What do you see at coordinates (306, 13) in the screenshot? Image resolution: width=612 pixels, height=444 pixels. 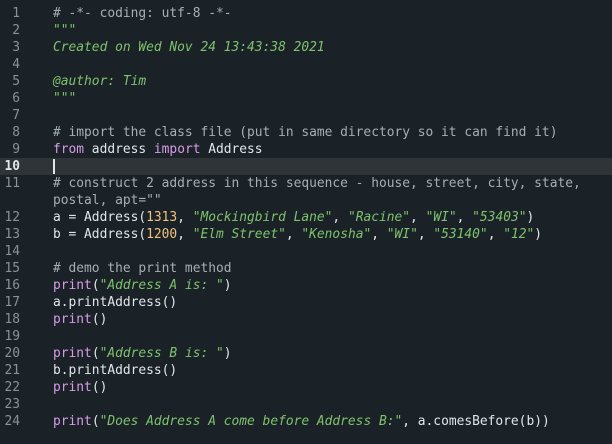 I see `code-line: 1 # -*- coding: utf-8 -*-` at bounding box center [306, 13].